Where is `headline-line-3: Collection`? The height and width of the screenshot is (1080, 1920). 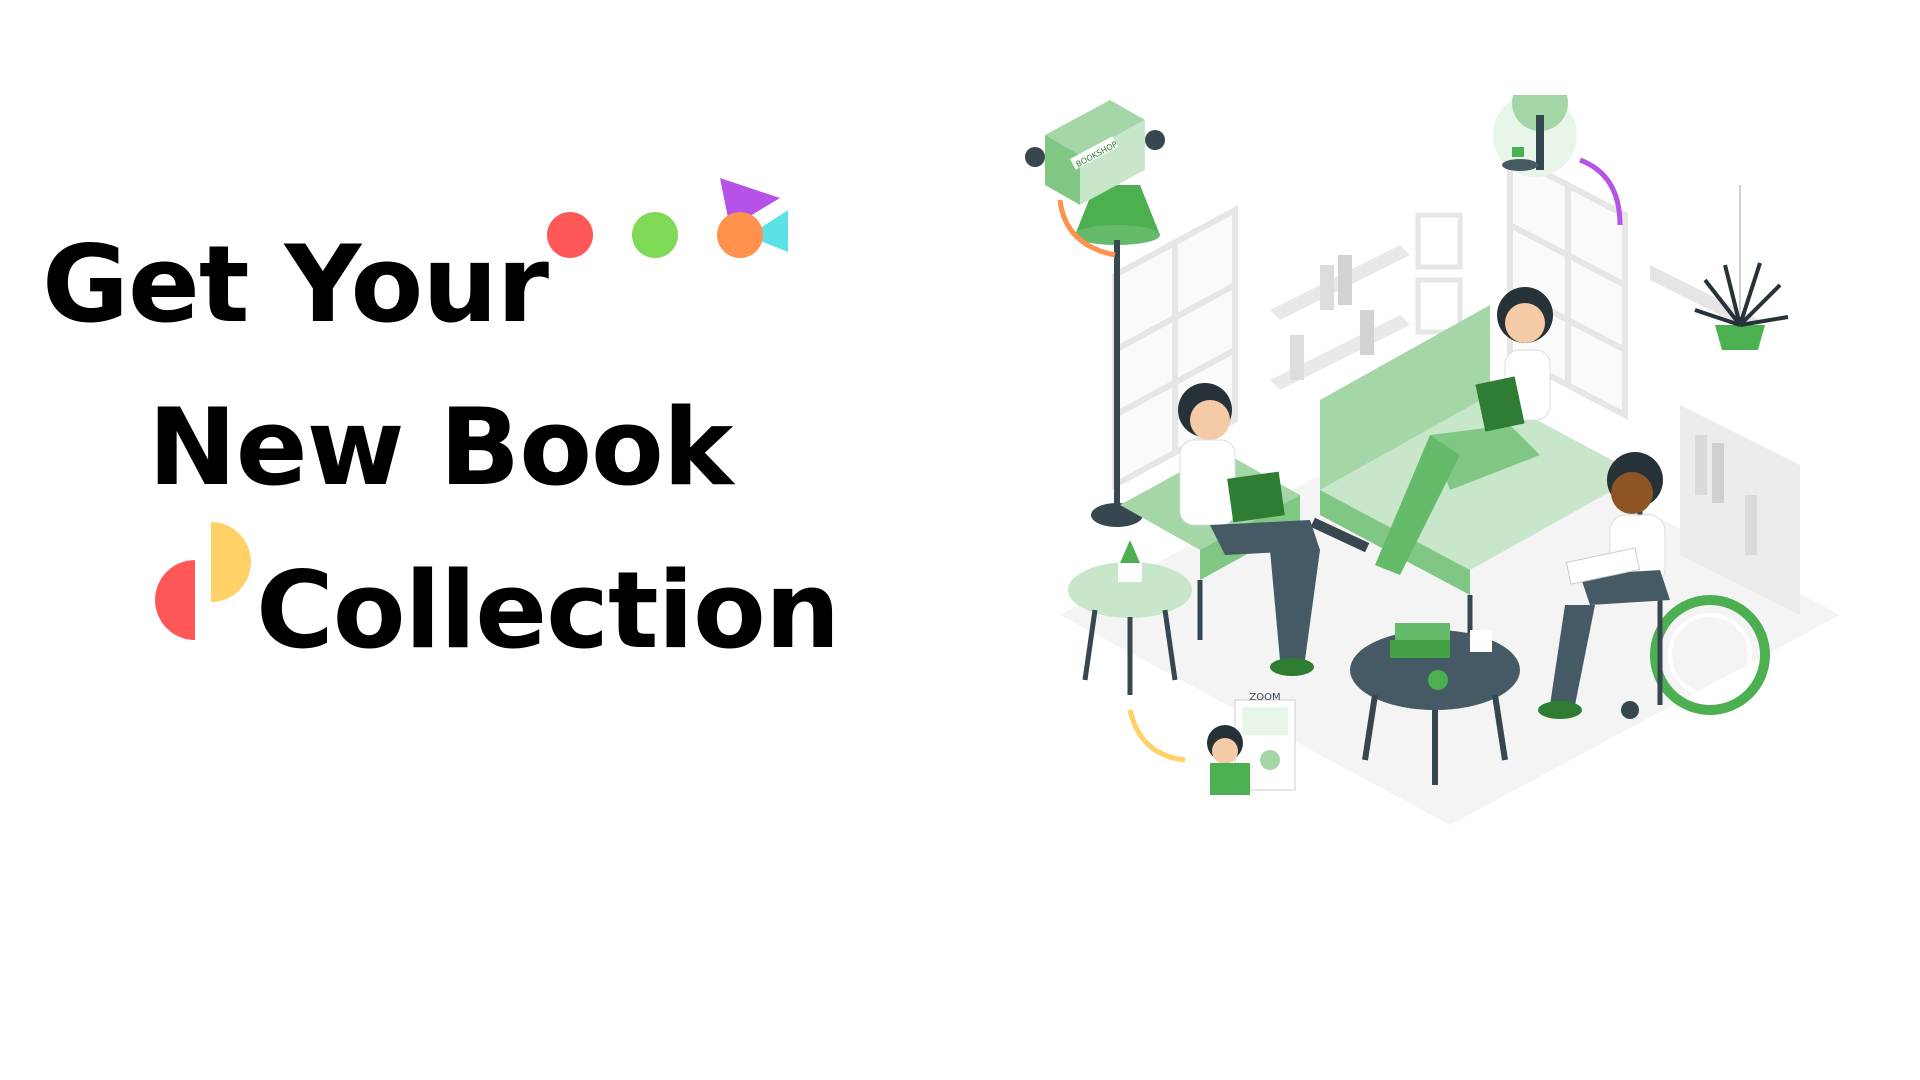
headline-line-3: Collection is located at coordinates (548, 610).